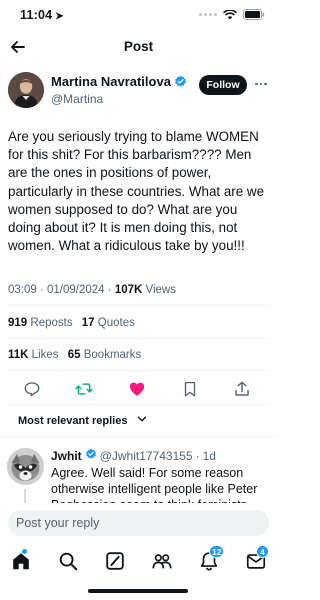 This screenshot has width=320, height=600. I want to click on grok-icon, so click(115, 561).